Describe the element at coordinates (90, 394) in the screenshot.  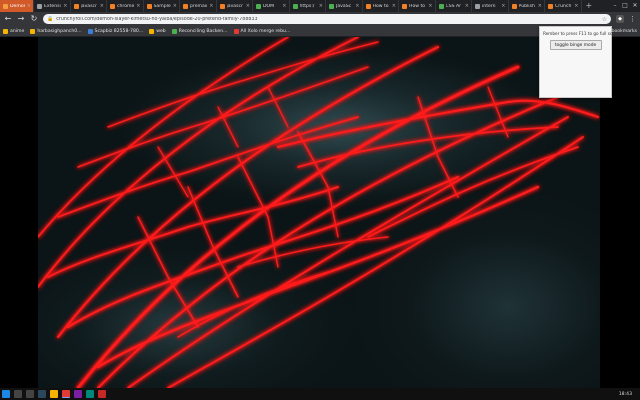
I see `app2-icon` at that location.